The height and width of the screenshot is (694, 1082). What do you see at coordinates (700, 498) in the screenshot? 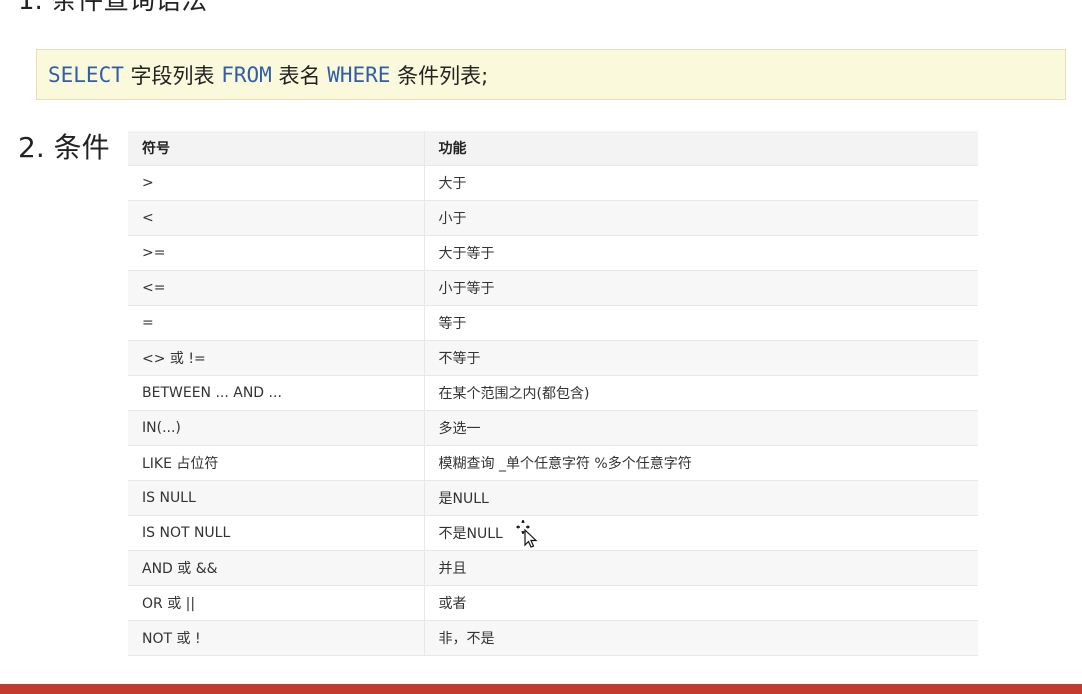
I see `cell-function: 是NULL` at bounding box center [700, 498].